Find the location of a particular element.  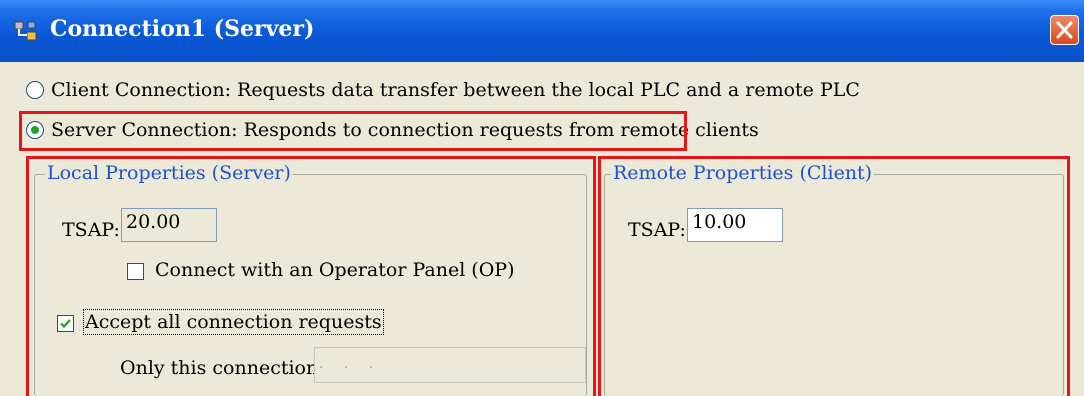

close-button is located at coordinates (1064, 30).